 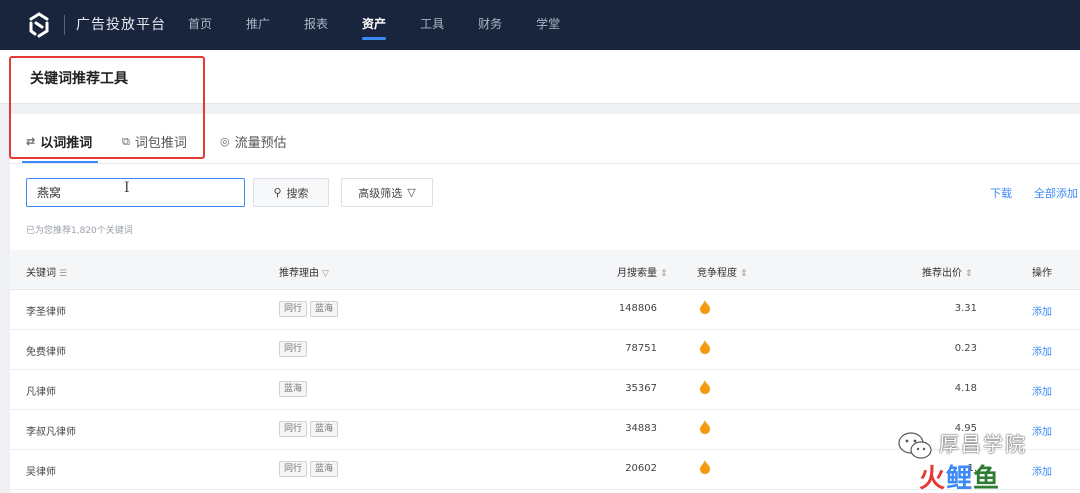 What do you see at coordinates (490, 25) in the screenshot?
I see `nav-item-finance: 财务` at bounding box center [490, 25].